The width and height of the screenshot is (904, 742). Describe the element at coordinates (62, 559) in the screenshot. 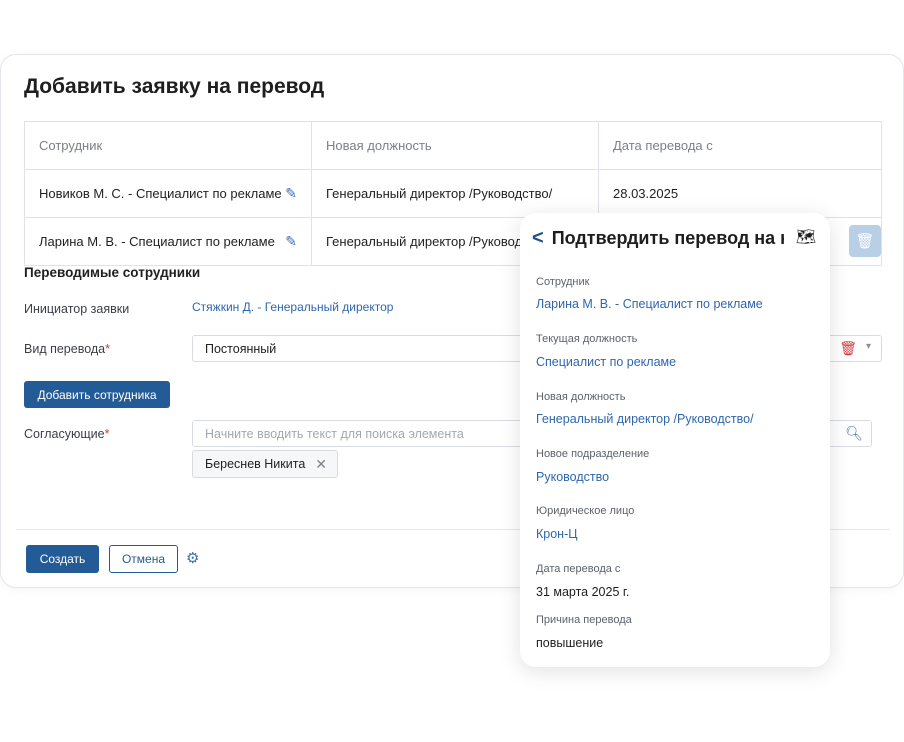

I see `create-button: Создать` at that location.